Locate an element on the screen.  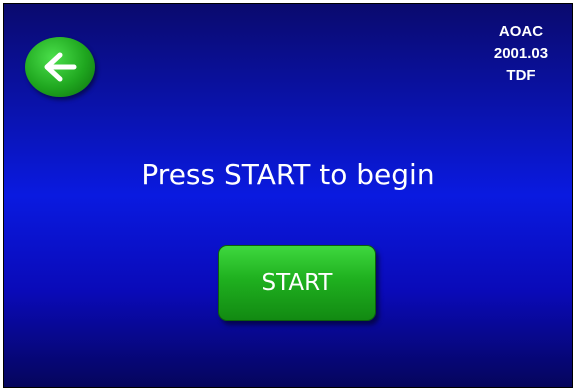
prompt-text: Press START to begin is located at coordinates (288, 174).